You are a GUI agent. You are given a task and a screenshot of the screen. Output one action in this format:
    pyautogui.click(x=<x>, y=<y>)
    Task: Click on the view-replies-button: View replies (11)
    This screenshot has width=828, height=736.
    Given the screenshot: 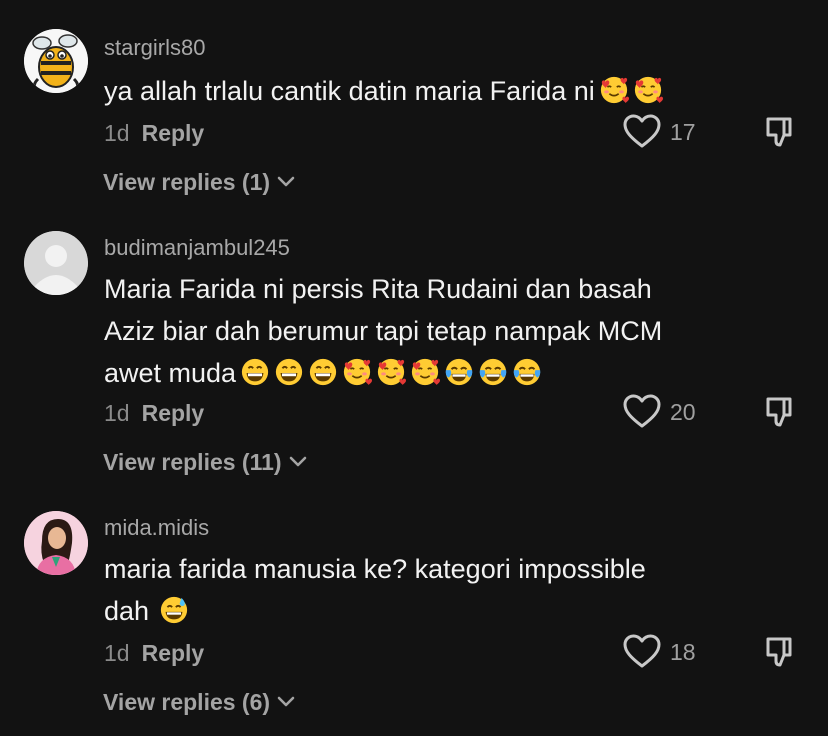 What is the action you would take?
    pyautogui.click(x=205, y=462)
    